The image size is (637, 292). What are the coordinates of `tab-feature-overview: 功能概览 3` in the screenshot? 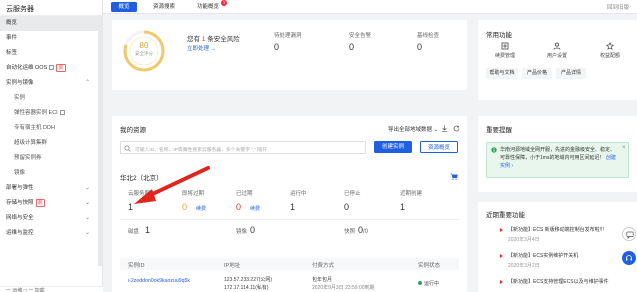 It's located at (209, 6).